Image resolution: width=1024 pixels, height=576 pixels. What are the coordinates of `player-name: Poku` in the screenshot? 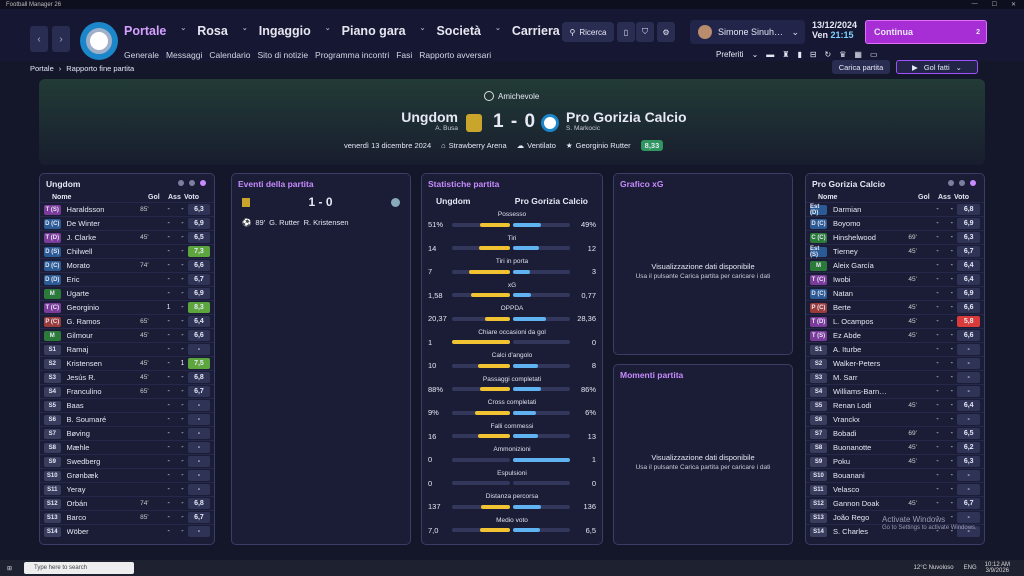 It's located at (870, 461).